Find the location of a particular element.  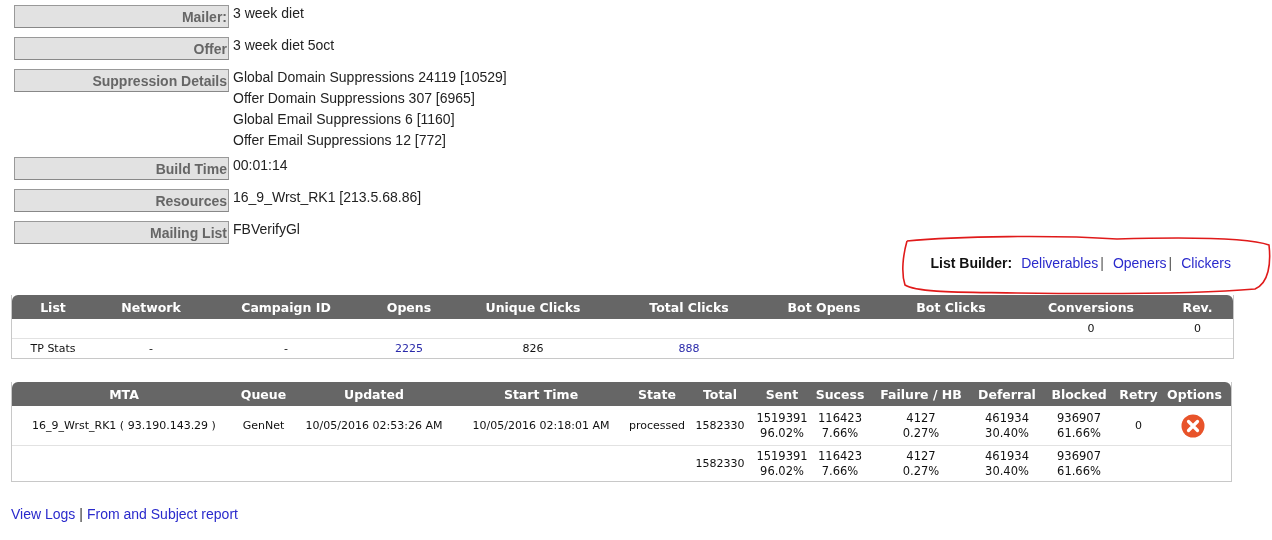

field-value: Global Email Suppressions 6 [1160] is located at coordinates (344, 119).